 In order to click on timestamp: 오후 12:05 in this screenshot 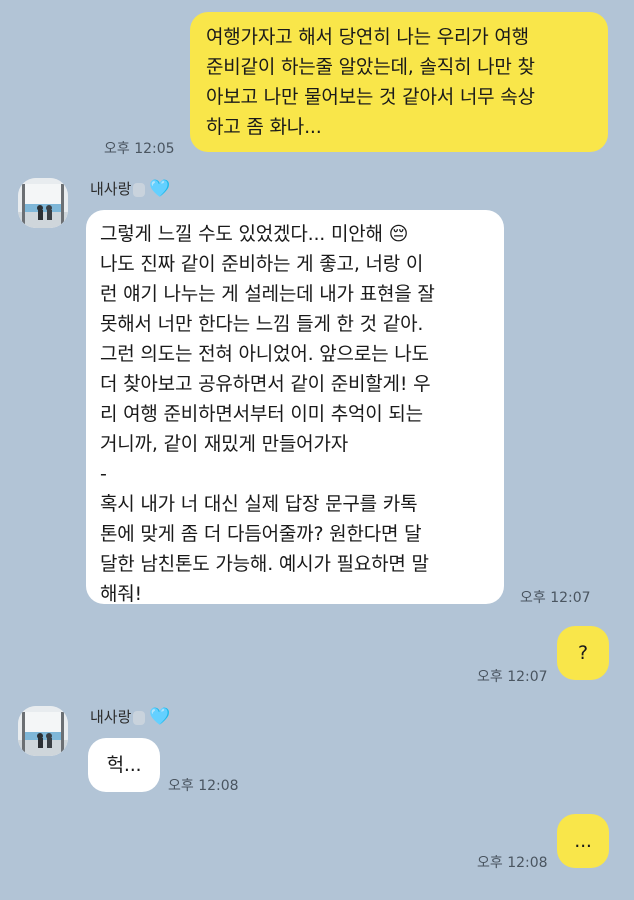, I will do `click(139, 149)`.